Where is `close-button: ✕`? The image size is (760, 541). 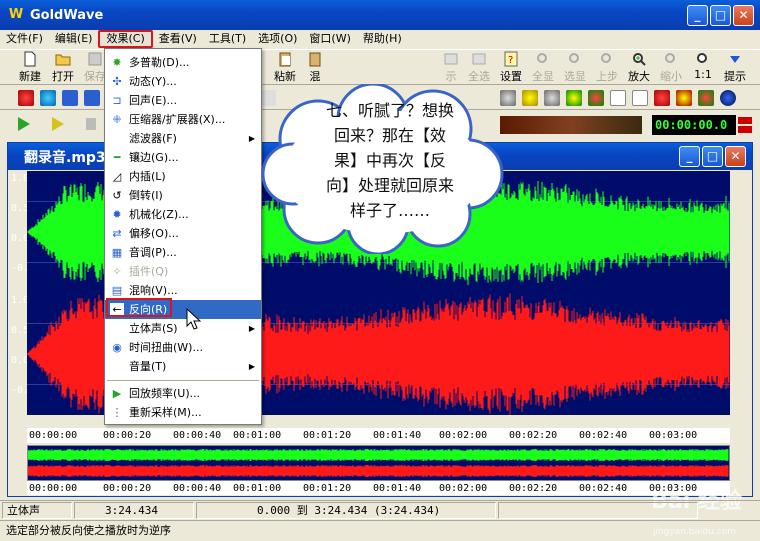 close-button: ✕ is located at coordinates (743, 15).